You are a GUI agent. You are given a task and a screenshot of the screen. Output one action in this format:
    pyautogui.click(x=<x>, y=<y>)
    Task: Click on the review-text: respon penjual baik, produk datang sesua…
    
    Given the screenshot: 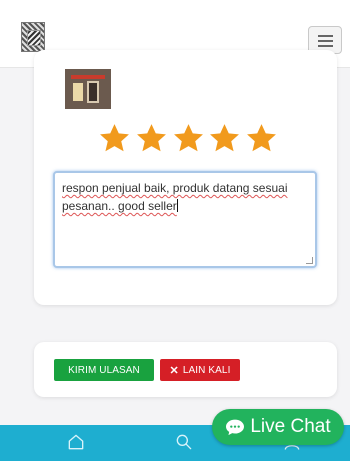 What is the action you would take?
    pyautogui.click(x=175, y=197)
    